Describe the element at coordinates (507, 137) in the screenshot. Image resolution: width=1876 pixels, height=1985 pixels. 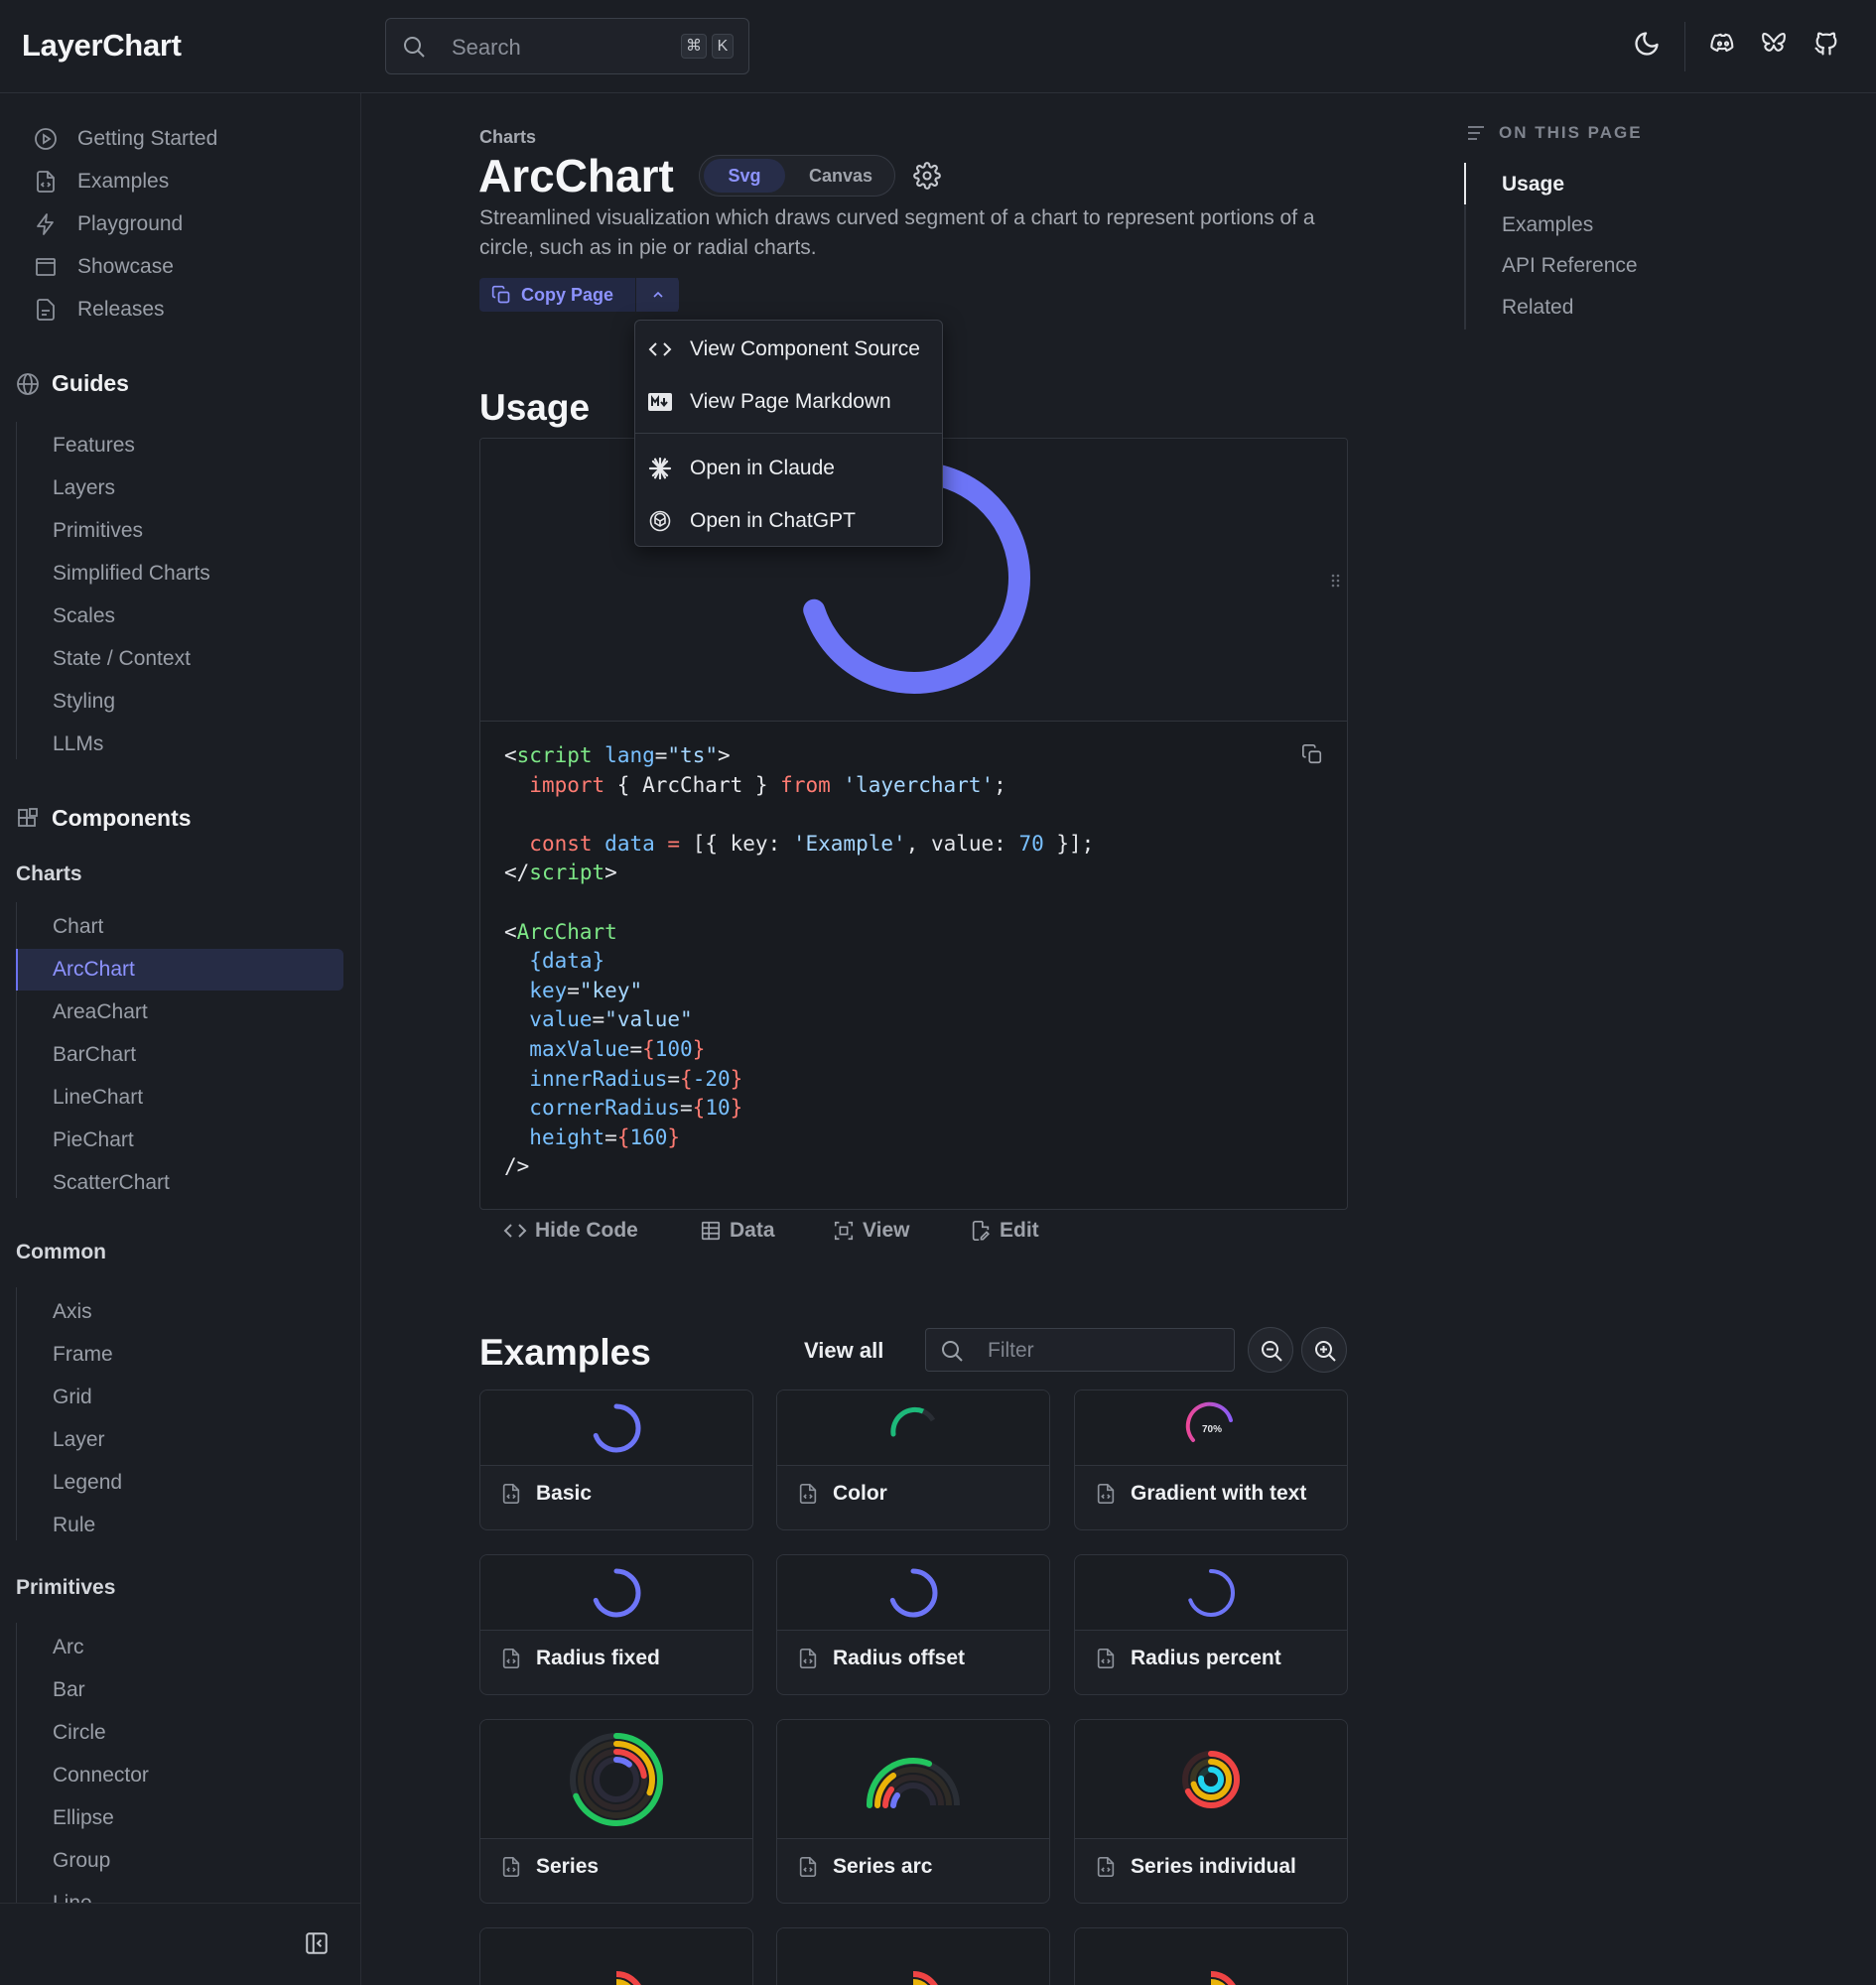
I see `breadcrumb: Charts` at that location.